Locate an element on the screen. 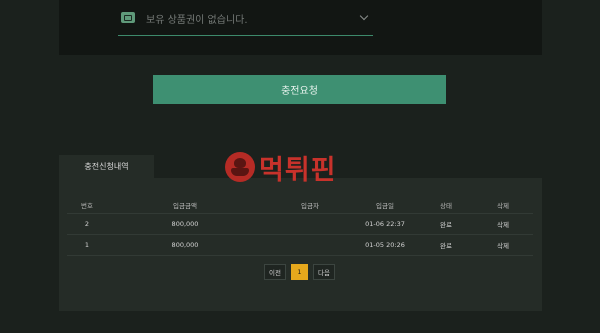 The image size is (600, 333). header-amount: 입금금액 is located at coordinates (185, 205).